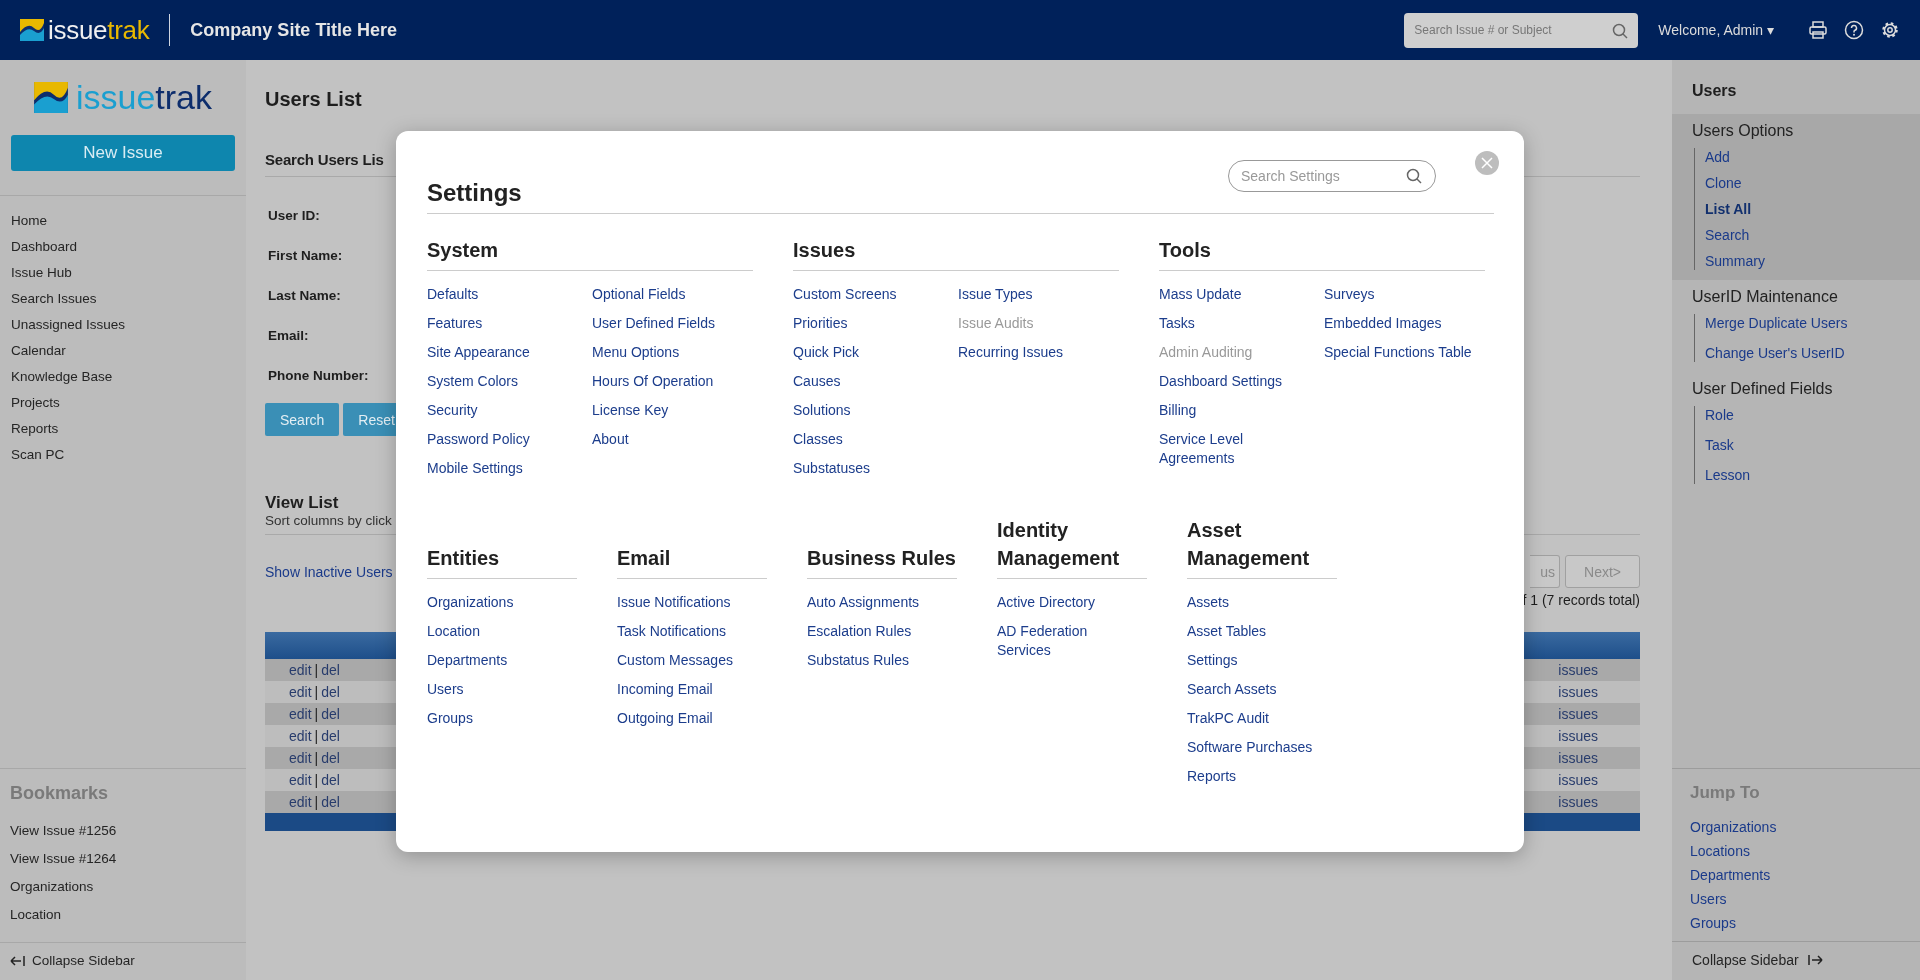  What do you see at coordinates (473, 381) in the screenshot?
I see `settings-link: System Colors` at bounding box center [473, 381].